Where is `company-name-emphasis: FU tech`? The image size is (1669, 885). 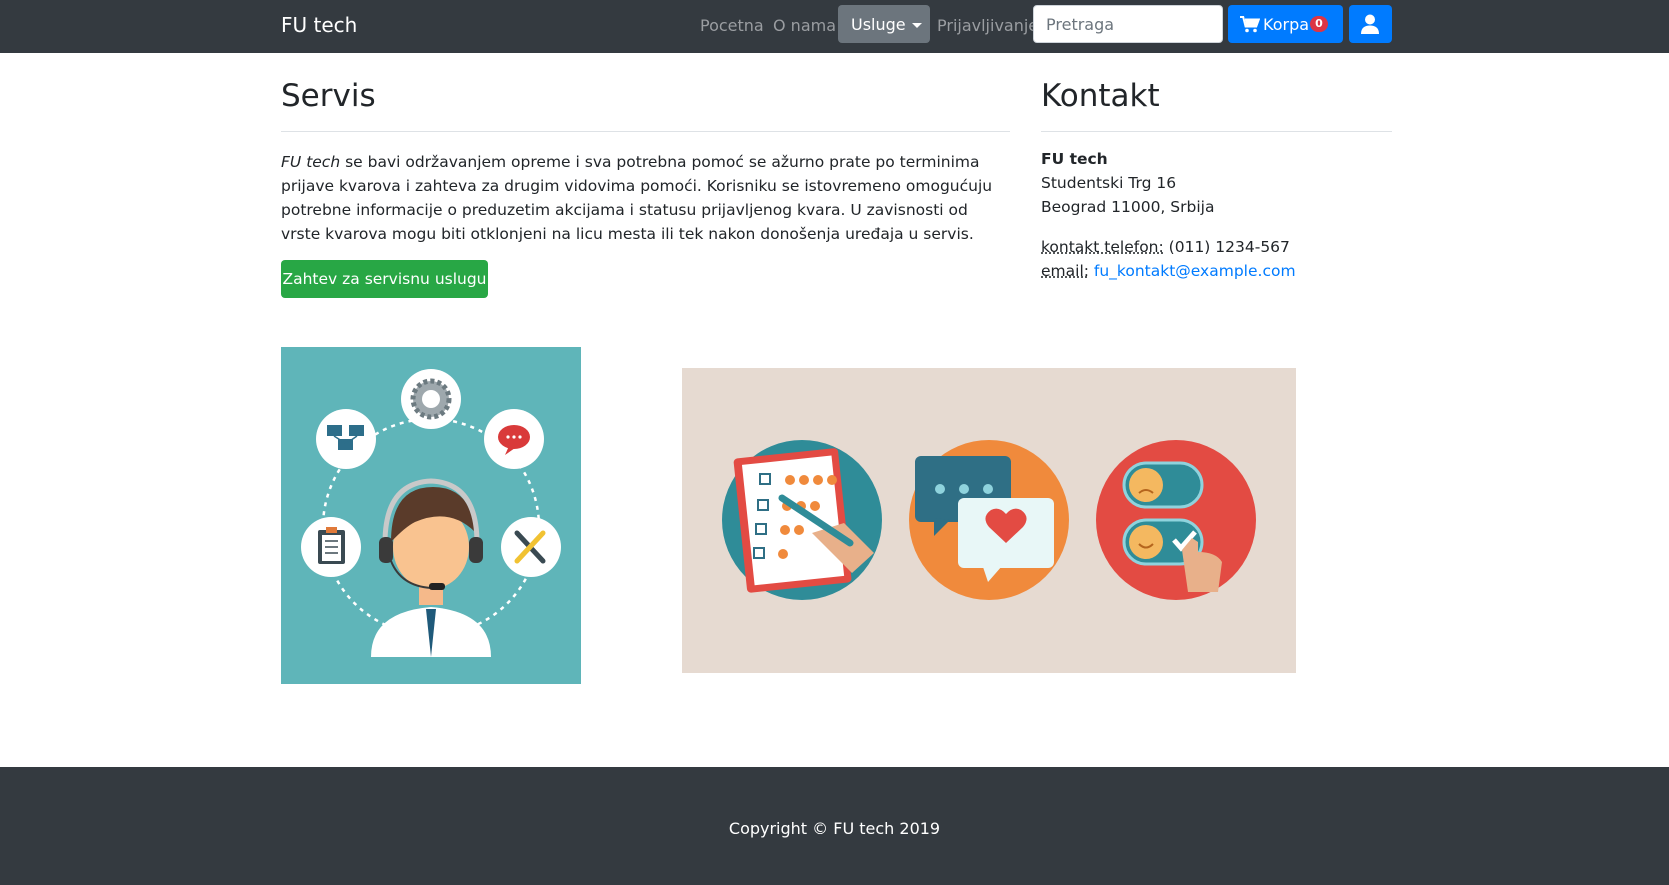 company-name-emphasis: FU tech is located at coordinates (311, 162).